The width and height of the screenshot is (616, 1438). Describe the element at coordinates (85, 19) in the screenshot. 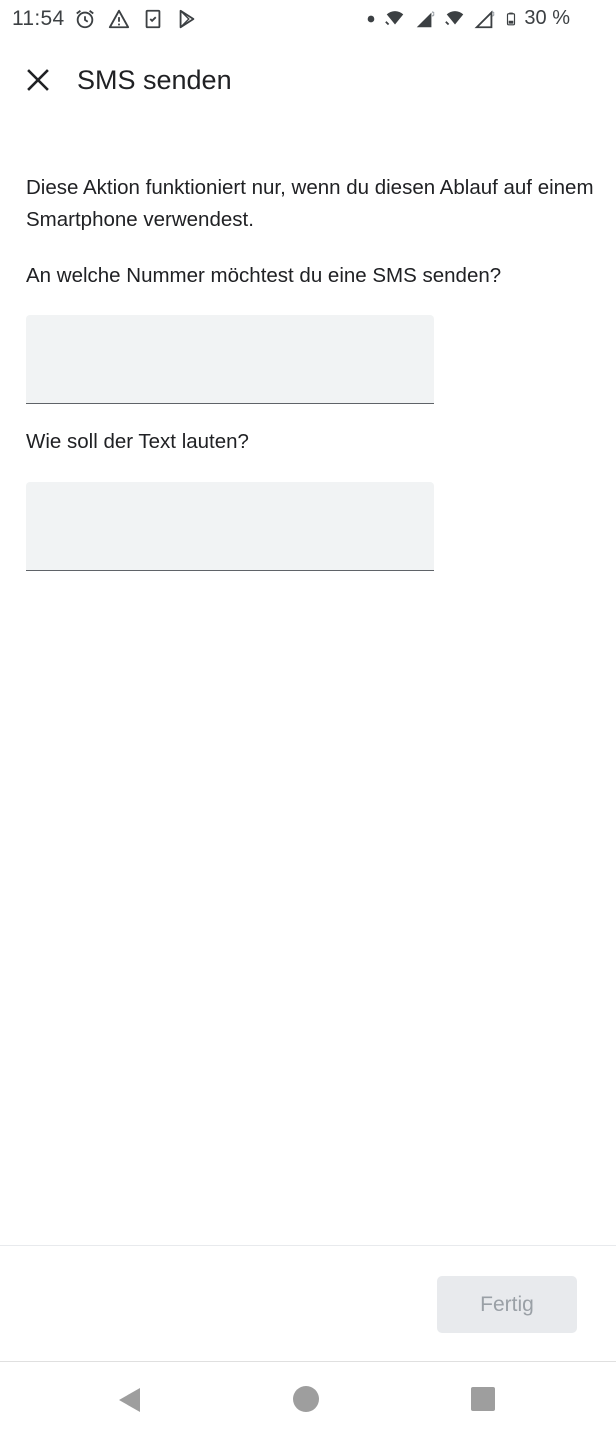

I see `alarm-icon` at that location.